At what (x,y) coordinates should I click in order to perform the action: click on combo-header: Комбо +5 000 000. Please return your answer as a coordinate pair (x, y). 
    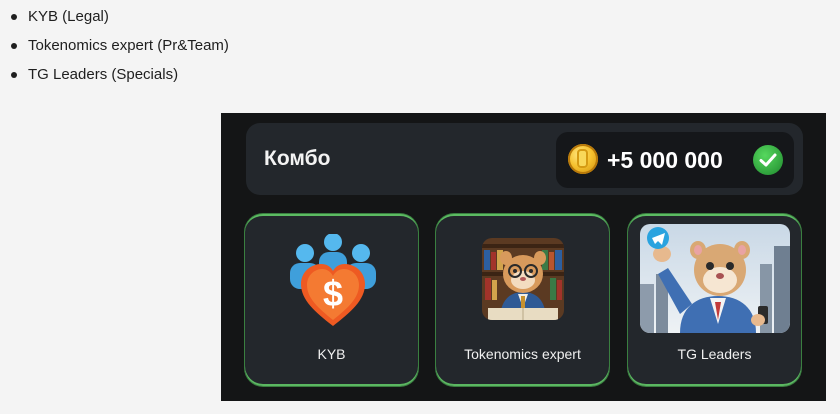
    Looking at the image, I should click on (524, 159).